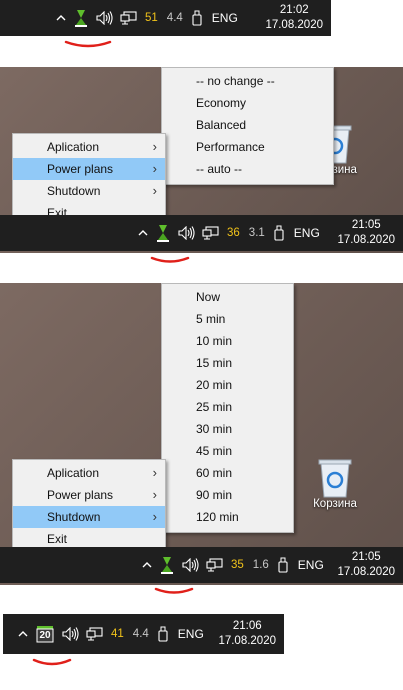  What do you see at coordinates (227, 429) in the screenshot?
I see `shutdown-option-30-min: 30 min` at bounding box center [227, 429].